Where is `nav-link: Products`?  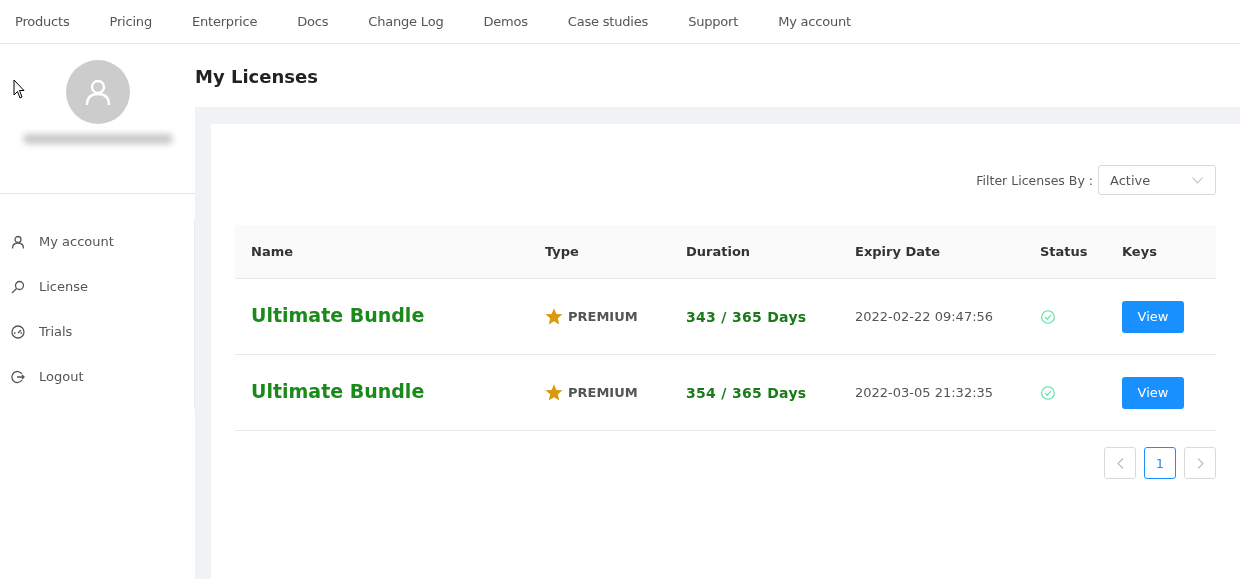 nav-link: Products is located at coordinates (42, 21).